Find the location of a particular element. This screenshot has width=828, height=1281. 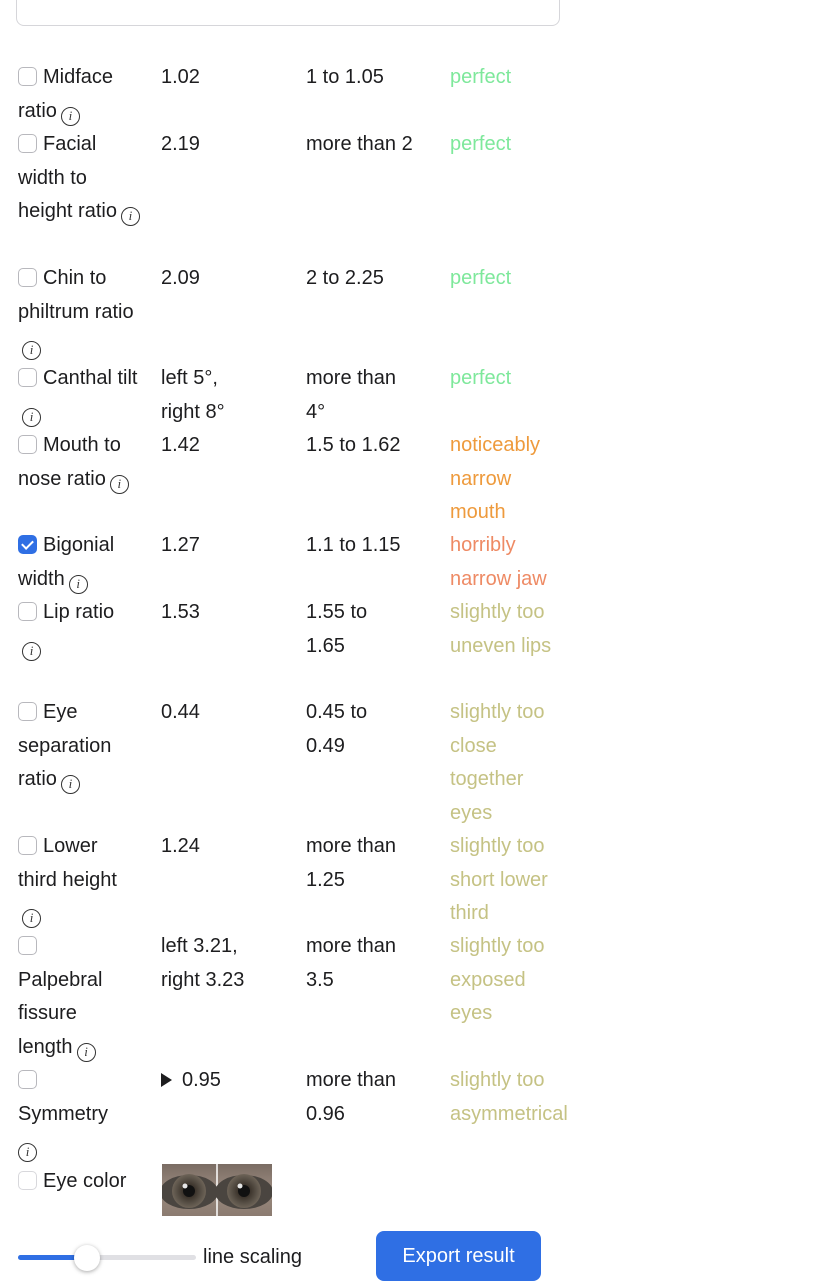

rating: horribly narrow jaw is located at coordinates (498, 562).